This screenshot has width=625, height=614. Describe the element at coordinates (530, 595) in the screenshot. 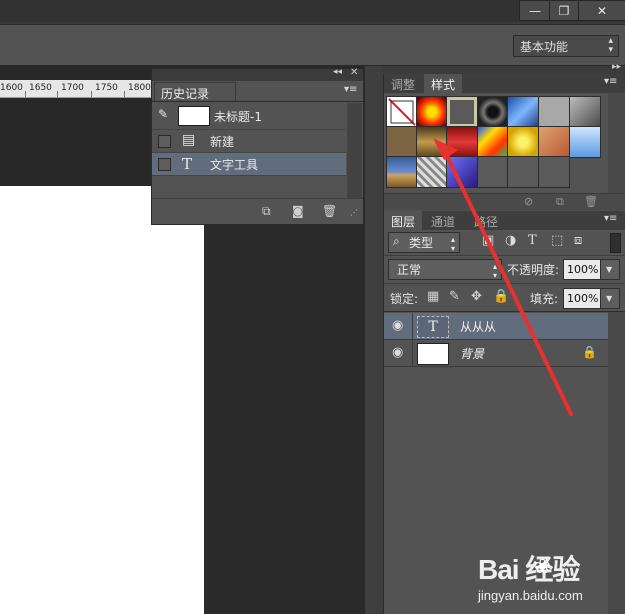

I see `watermark-url: jingyan.baidu.com` at that location.